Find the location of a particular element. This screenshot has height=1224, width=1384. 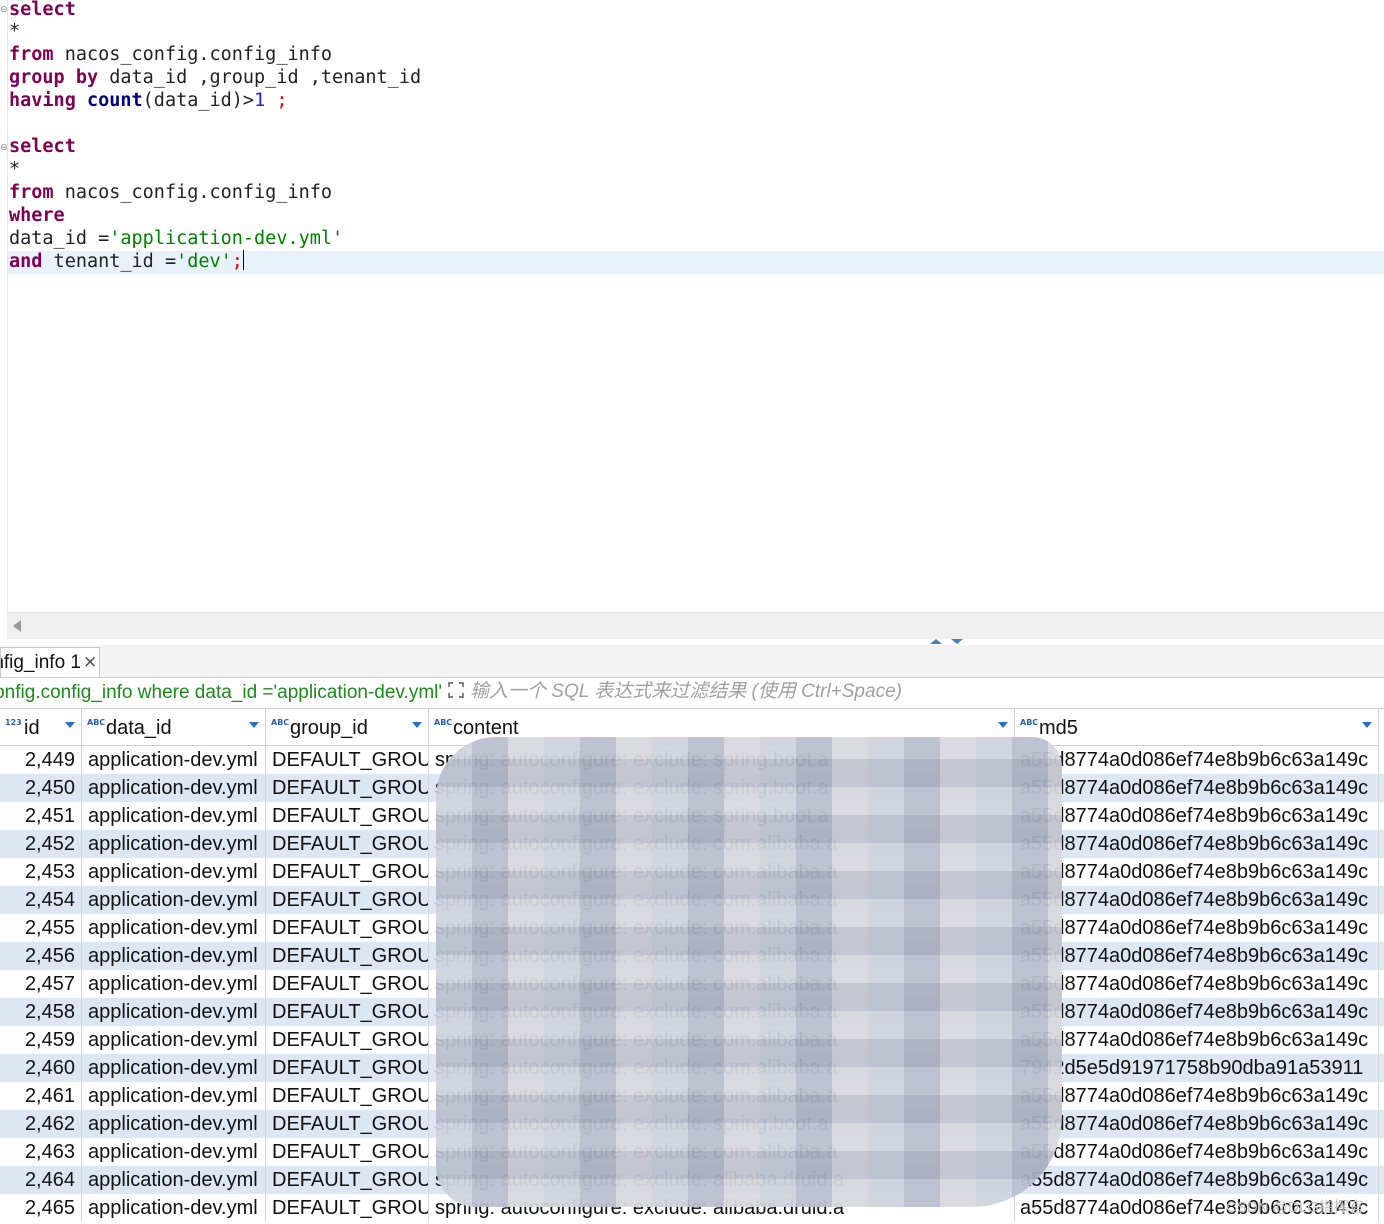

cell-id: 2,454 is located at coordinates (41, 900).